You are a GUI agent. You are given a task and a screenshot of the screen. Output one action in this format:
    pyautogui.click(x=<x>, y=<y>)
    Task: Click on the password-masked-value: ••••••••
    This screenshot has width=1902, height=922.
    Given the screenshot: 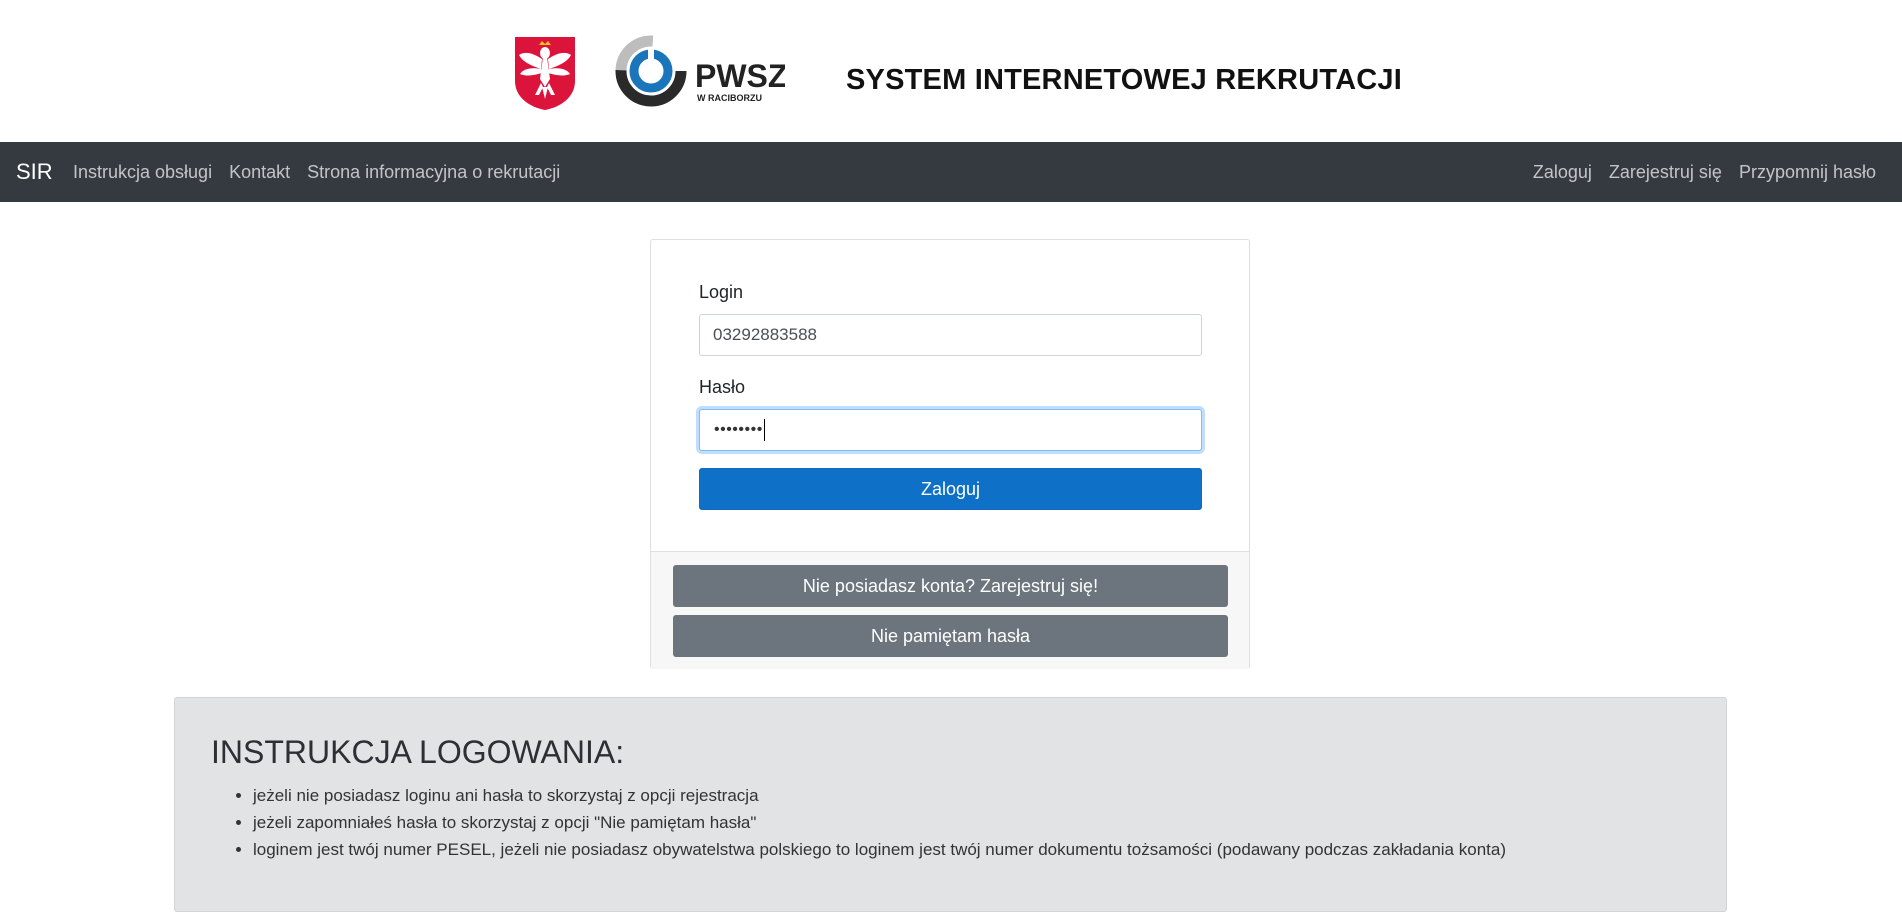 What is the action you would take?
    pyautogui.click(x=738, y=430)
    